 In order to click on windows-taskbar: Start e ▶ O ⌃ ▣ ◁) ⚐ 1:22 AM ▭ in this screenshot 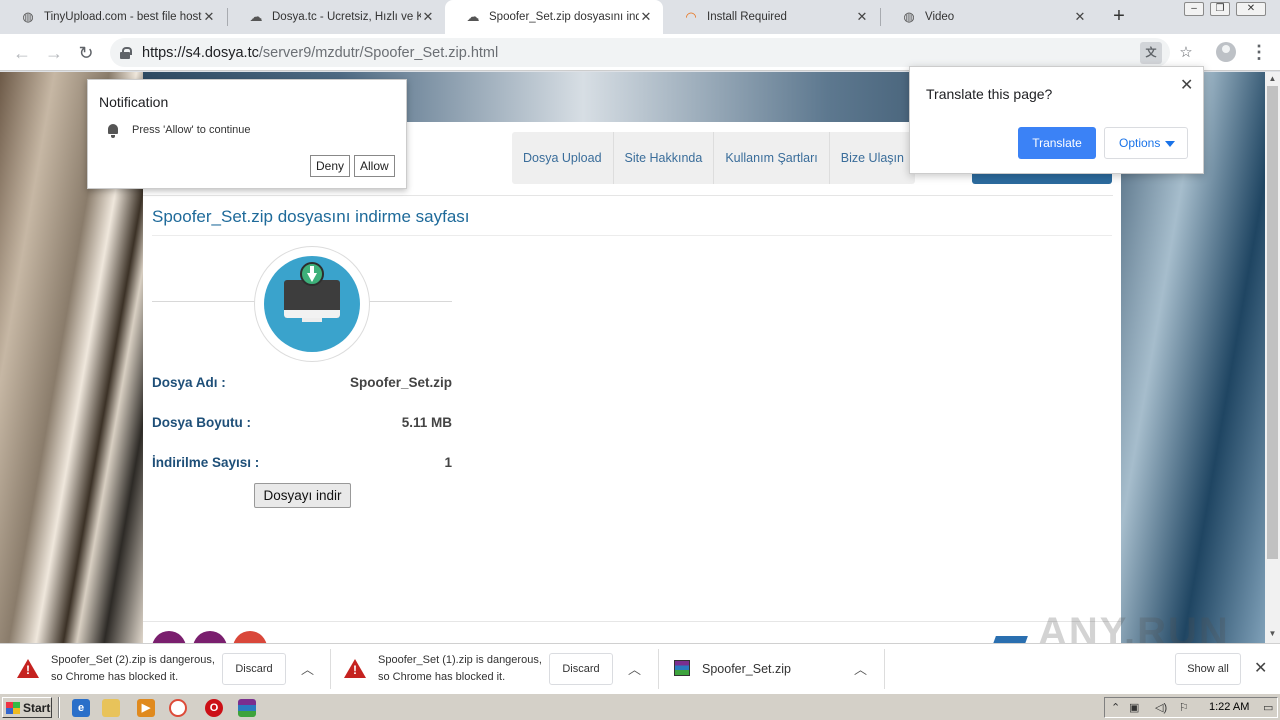, I will do `click(640, 706)`.